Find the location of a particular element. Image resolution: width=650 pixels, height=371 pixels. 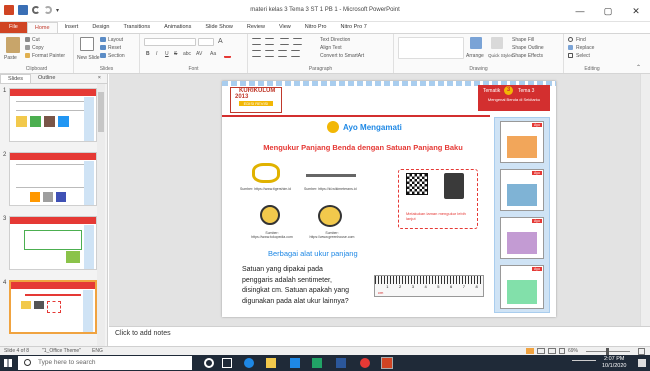

reset-button: Reset is located at coordinates (114, 48).